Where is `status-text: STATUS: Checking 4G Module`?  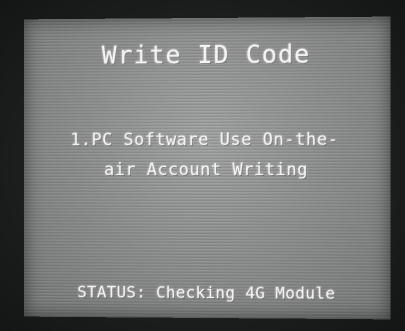 status-text: STATUS: Checking 4G Module is located at coordinates (206, 292).